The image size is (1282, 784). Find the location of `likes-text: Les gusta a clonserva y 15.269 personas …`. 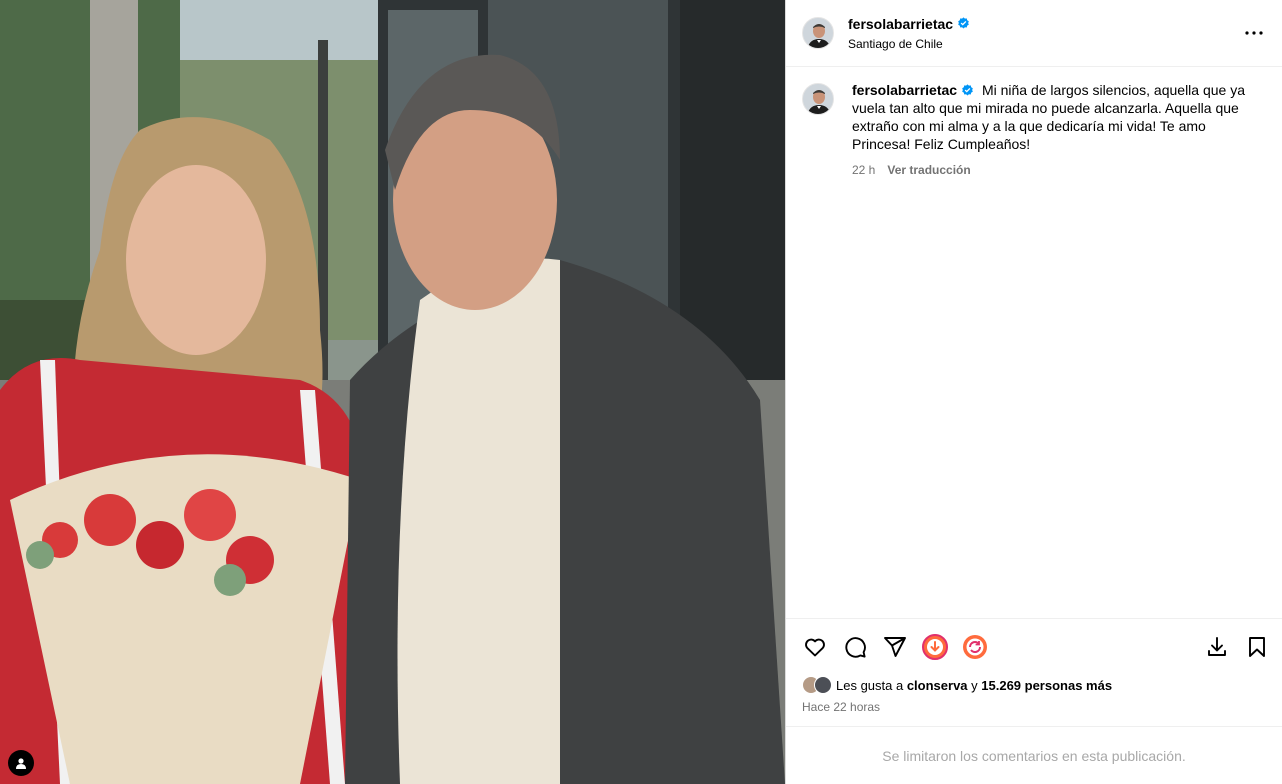

likes-text: Les gusta a clonserva y 15.269 personas … is located at coordinates (974, 685).